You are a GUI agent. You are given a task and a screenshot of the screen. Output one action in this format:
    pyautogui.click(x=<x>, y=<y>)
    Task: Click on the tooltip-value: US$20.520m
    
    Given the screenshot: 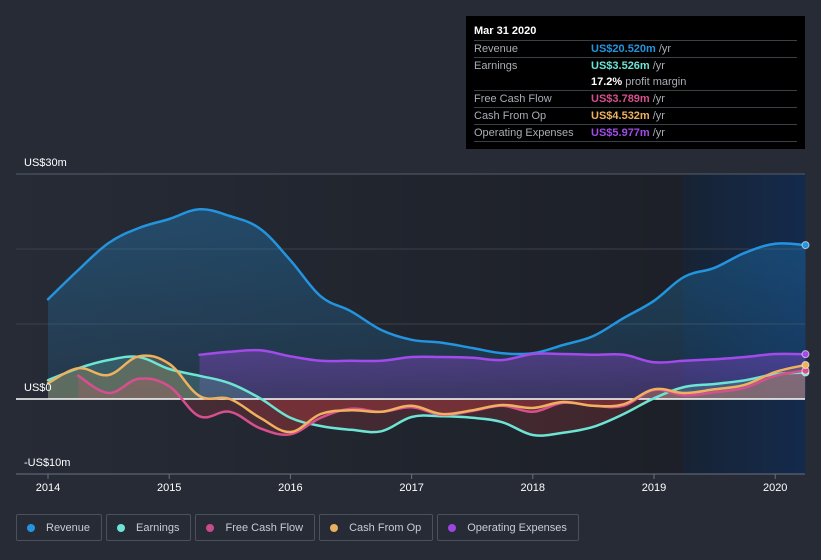 What is the action you would take?
    pyautogui.click(x=623, y=49)
    